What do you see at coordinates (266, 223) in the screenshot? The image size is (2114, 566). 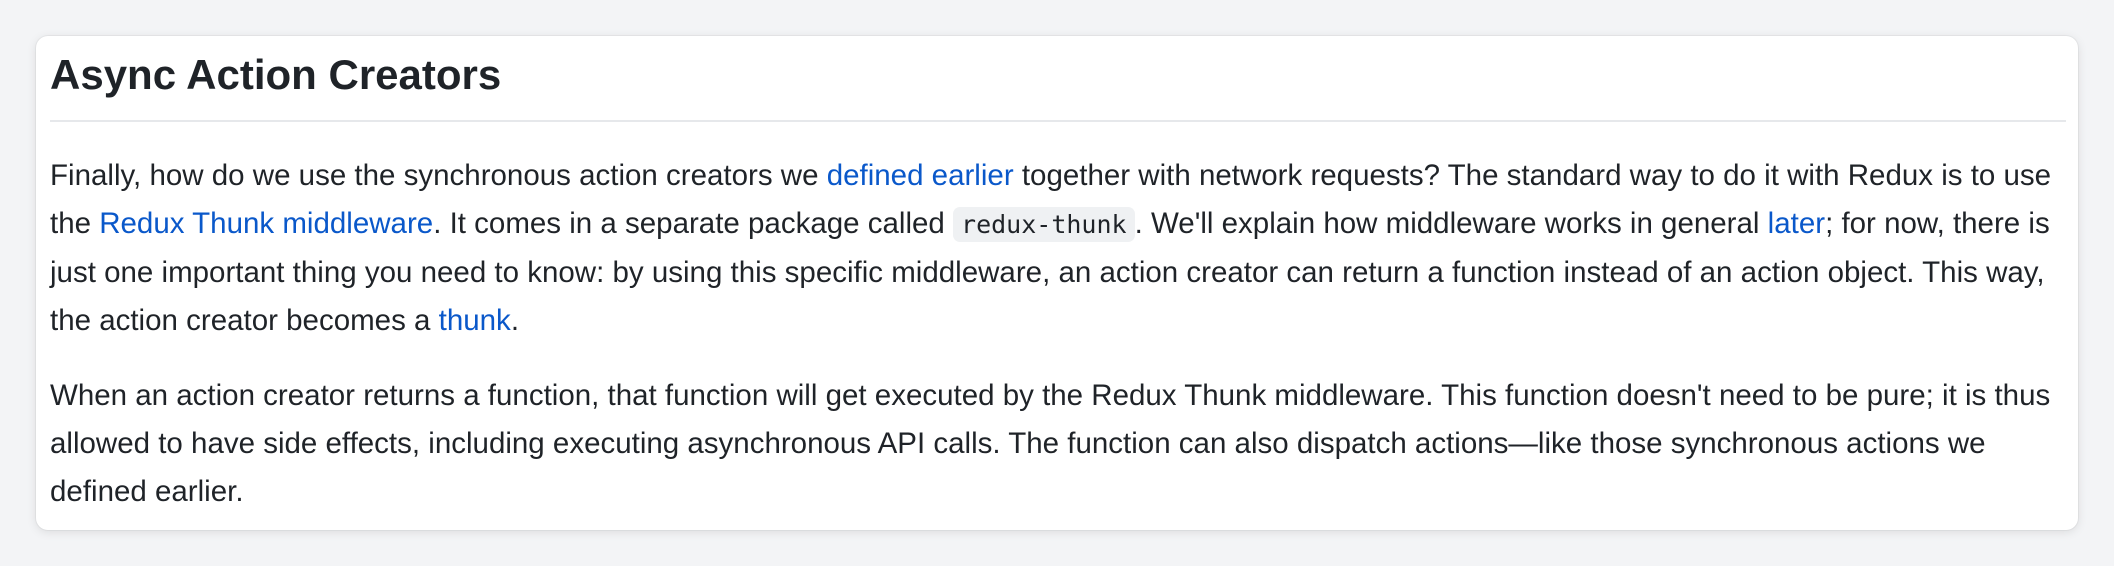 I see `link-redux-thunk-middleware: Redux Thunk middleware` at bounding box center [266, 223].